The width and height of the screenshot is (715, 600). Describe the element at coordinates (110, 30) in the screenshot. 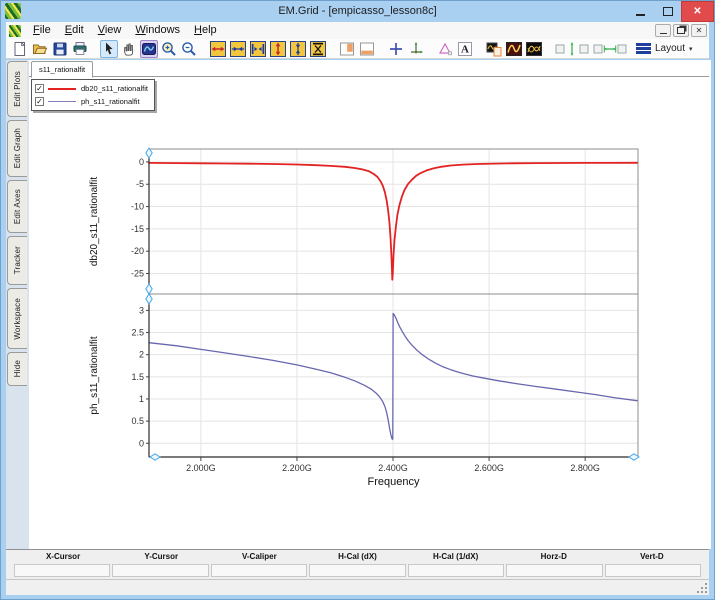

I see `menu-view: View` at that location.